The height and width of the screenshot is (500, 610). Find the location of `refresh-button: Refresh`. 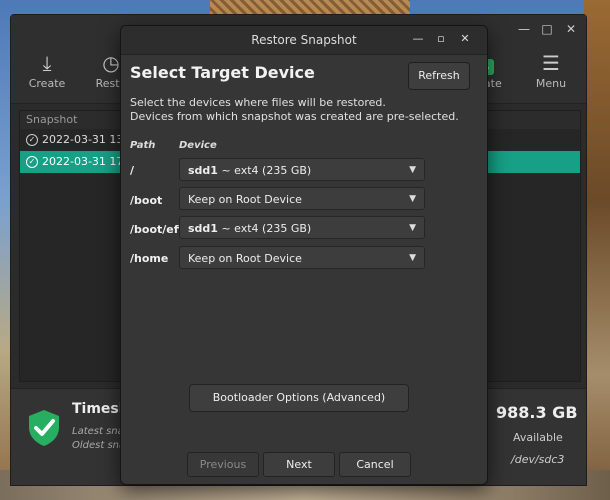

refresh-button: Refresh is located at coordinates (439, 76).